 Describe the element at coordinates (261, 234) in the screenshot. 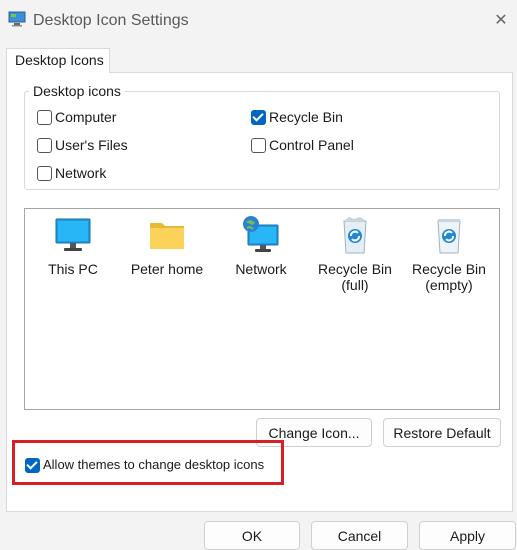

I see `network-icon` at that location.